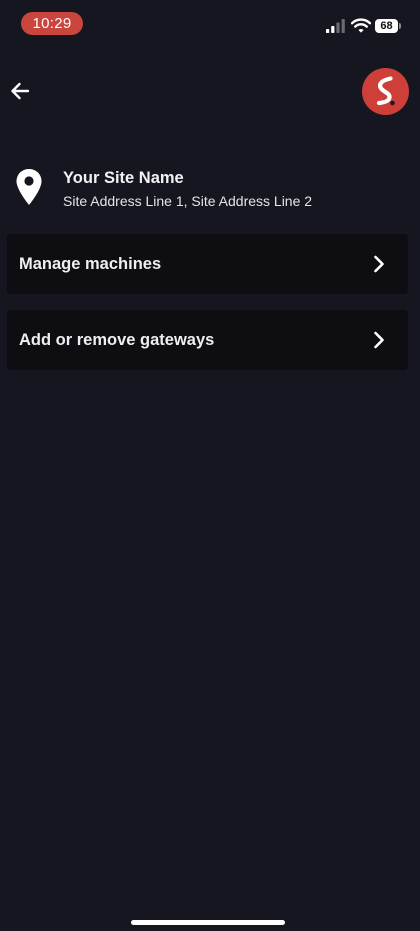  Describe the element at coordinates (210, 24) in the screenshot. I see `status-bar: 10:29 68` at that location.